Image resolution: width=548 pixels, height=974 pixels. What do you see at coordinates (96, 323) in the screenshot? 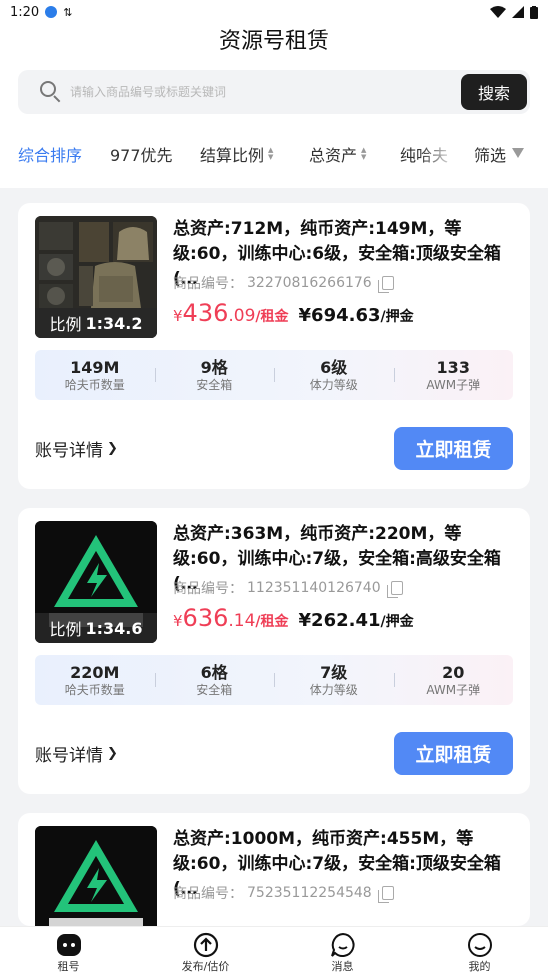
I see `ratio-badge: 比例 1:34.2` at bounding box center [96, 323].